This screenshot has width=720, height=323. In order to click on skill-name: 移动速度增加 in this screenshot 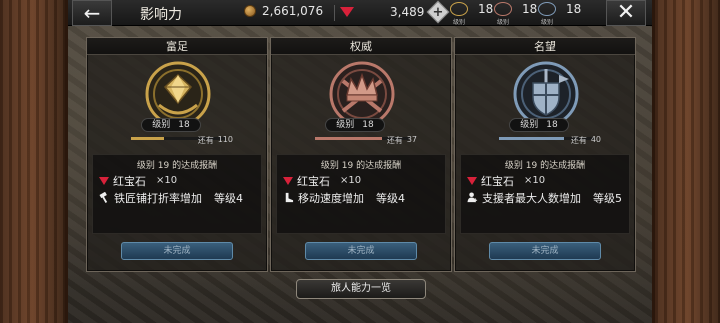, I will do `click(331, 198)`.